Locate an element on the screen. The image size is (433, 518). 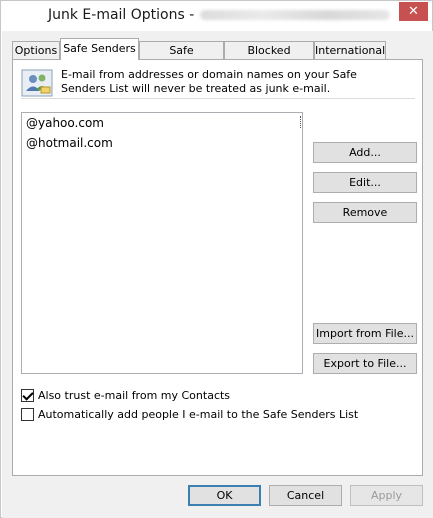
window-title: Junk E-mail Options - is located at coordinates (219, 15).